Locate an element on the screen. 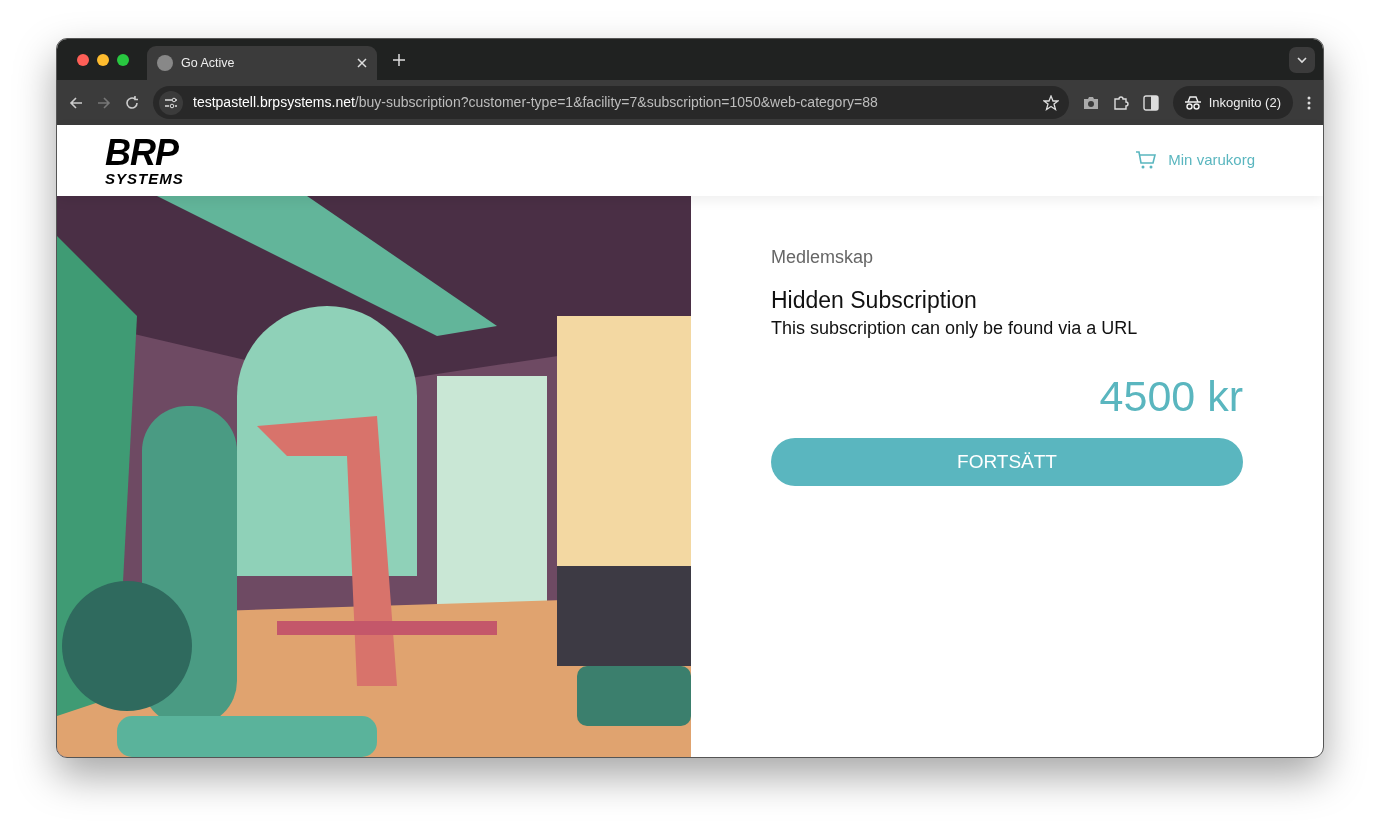 The height and width of the screenshot is (832, 1379). reload-icon is located at coordinates (132, 102).